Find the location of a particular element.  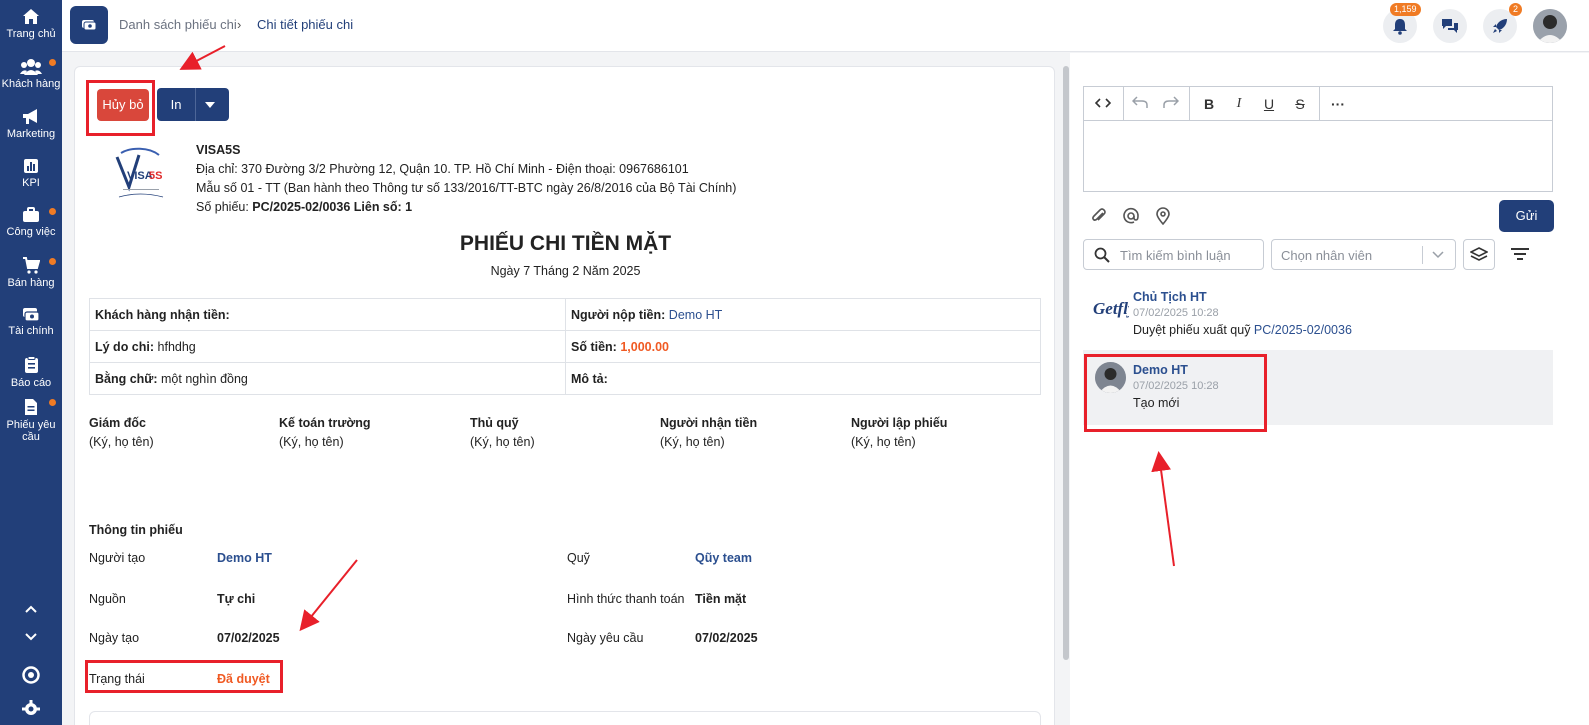

sidebar-item-tasks: Công việc is located at coordinates (31, 222).